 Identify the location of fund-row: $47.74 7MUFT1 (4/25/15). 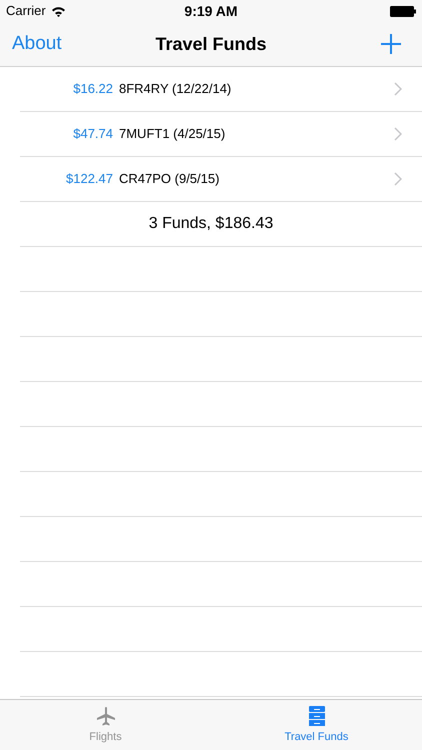
(221, 134).